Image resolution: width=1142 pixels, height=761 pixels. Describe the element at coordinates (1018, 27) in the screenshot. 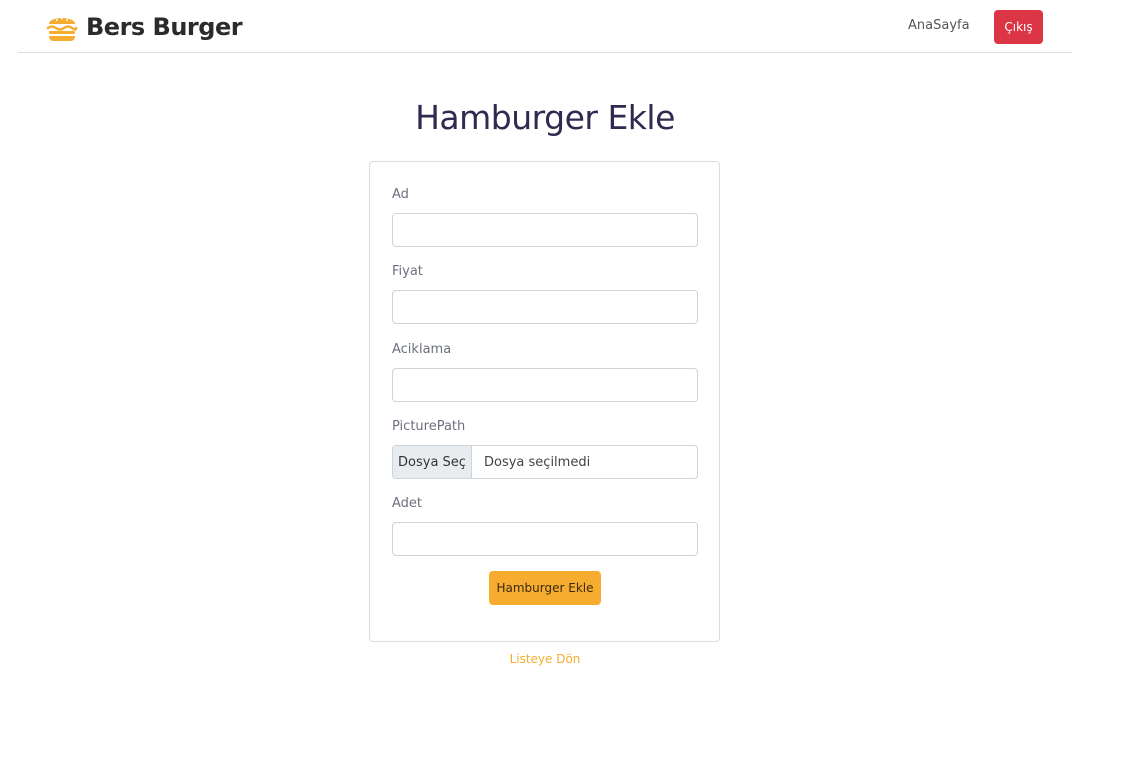

I see `logout-button: Çıkış` at that location.